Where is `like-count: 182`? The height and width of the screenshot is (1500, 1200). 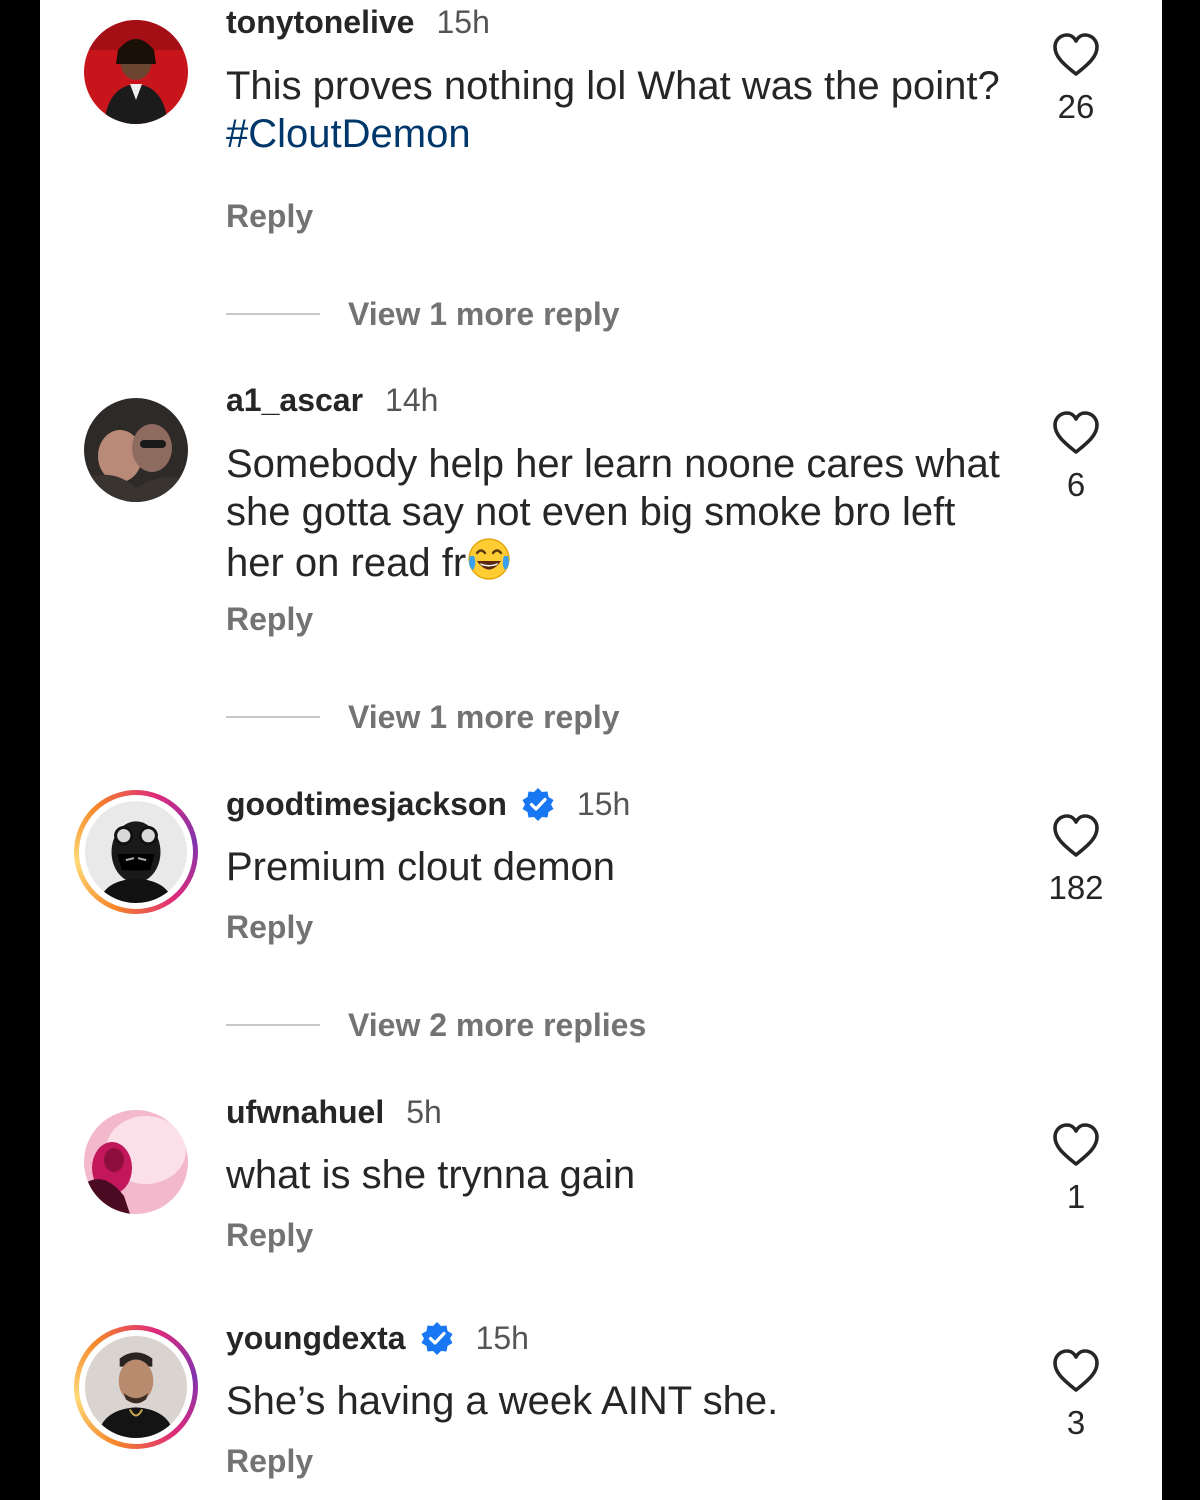 like-count: 182 is located at coordinates (1076, 887).